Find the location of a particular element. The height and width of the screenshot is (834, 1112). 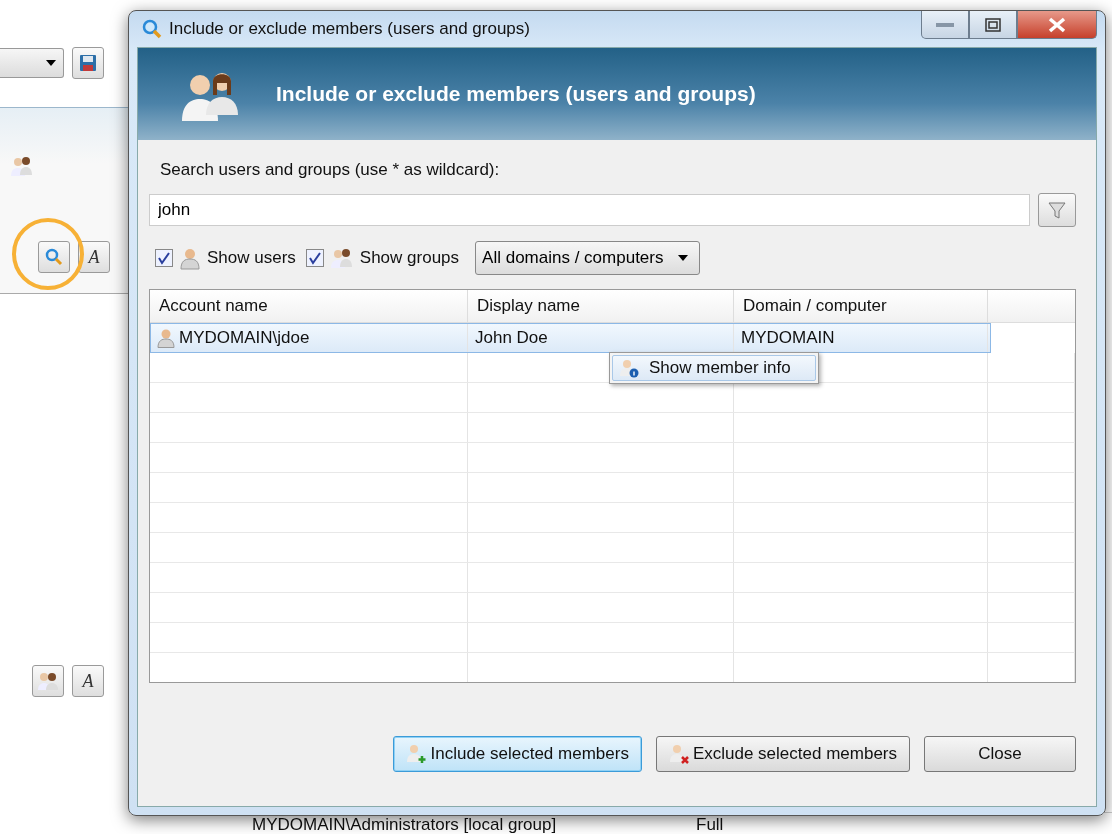

table-row: MYDOMAIN\jdoe John Doe MYDOMAIN is located at coordinates (570, 338).